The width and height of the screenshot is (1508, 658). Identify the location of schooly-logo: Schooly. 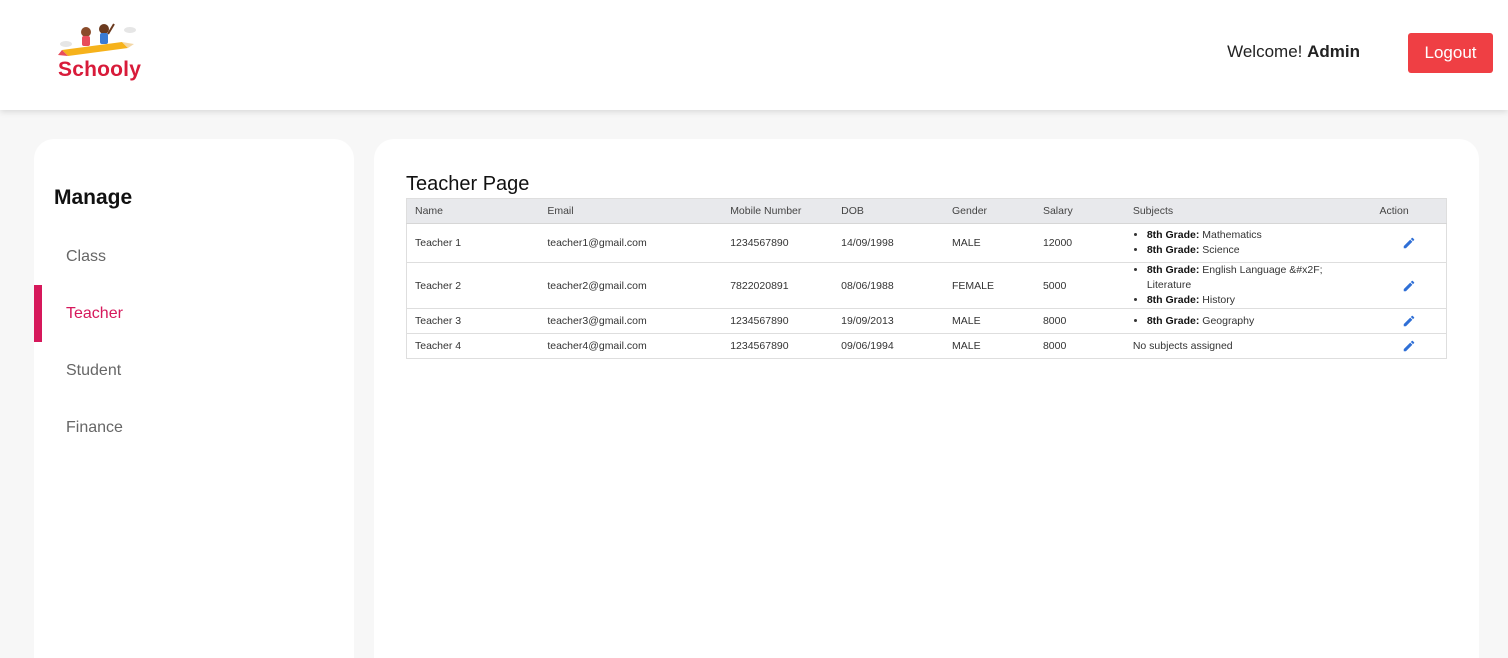
(101, 52).